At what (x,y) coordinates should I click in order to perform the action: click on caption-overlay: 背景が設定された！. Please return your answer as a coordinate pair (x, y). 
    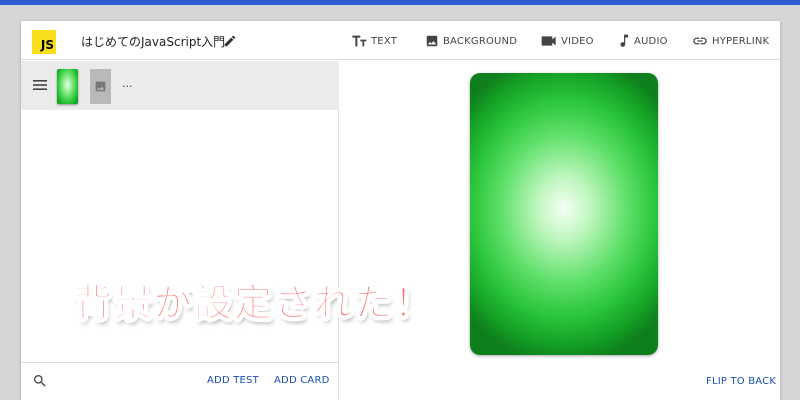
    Looking at the image, I should click on (254, 303).